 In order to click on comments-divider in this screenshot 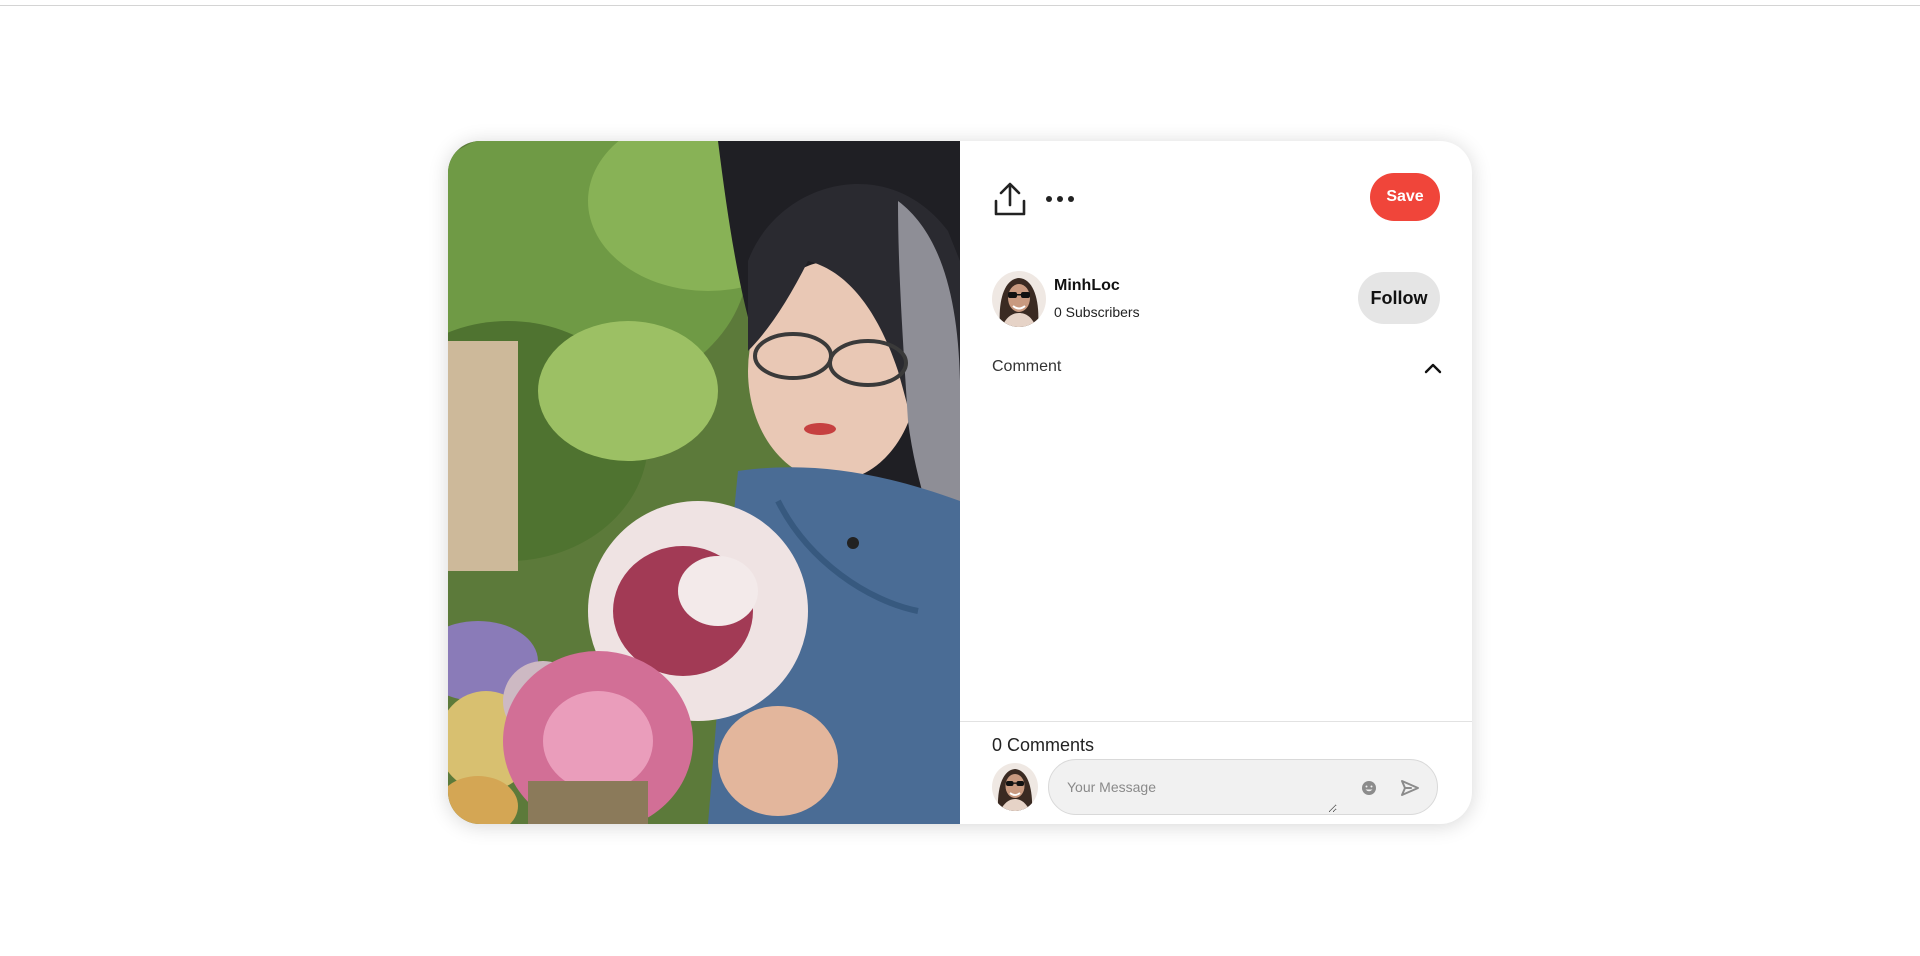, I will do `click(1216, 721)`.